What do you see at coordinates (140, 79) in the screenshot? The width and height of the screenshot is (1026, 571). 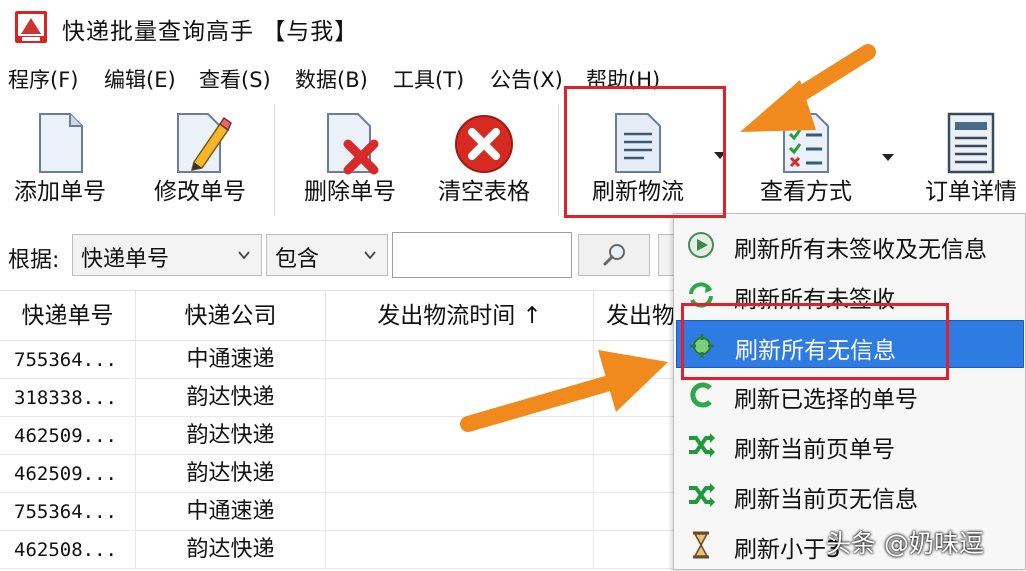 I see `menu-edit: 编辑(E)` at bounding box center [140, 79].